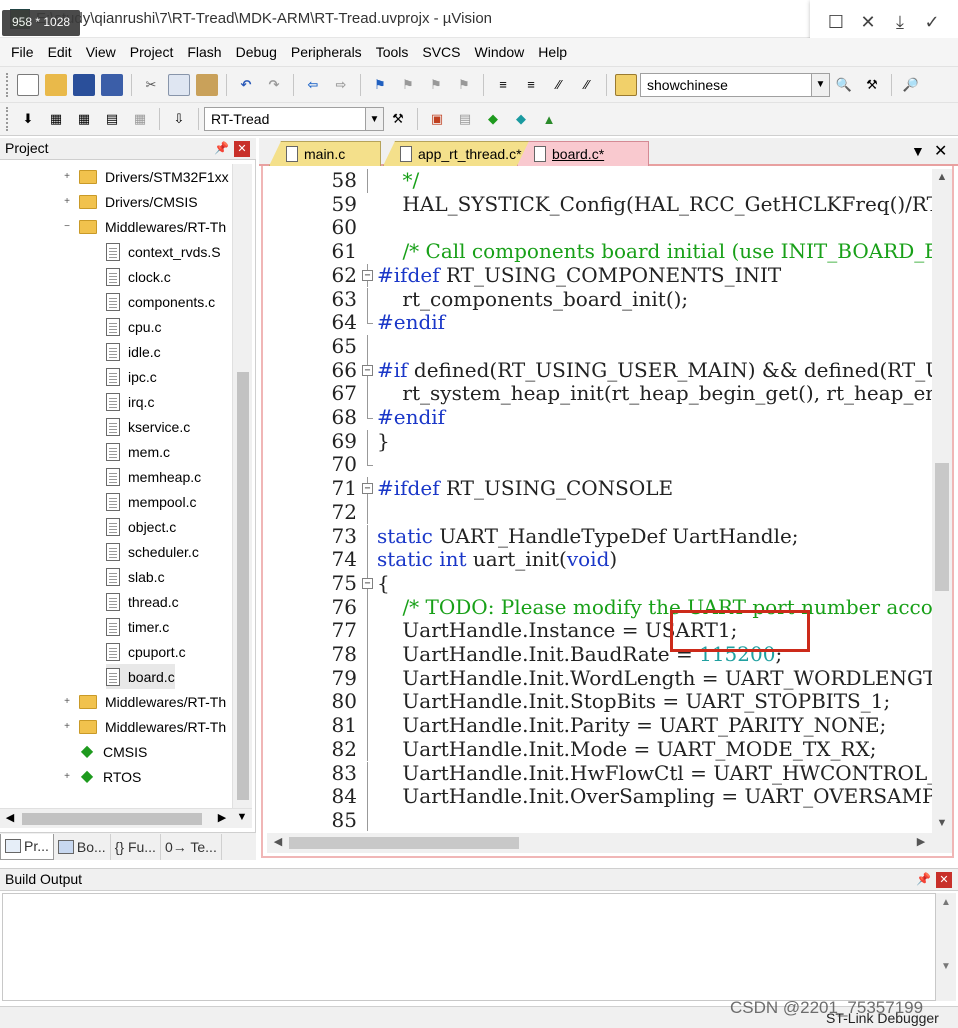  Describe the element at coordinates (521, 119) in the screenshot. I see `pack-installer-icon: ◆` at that location.